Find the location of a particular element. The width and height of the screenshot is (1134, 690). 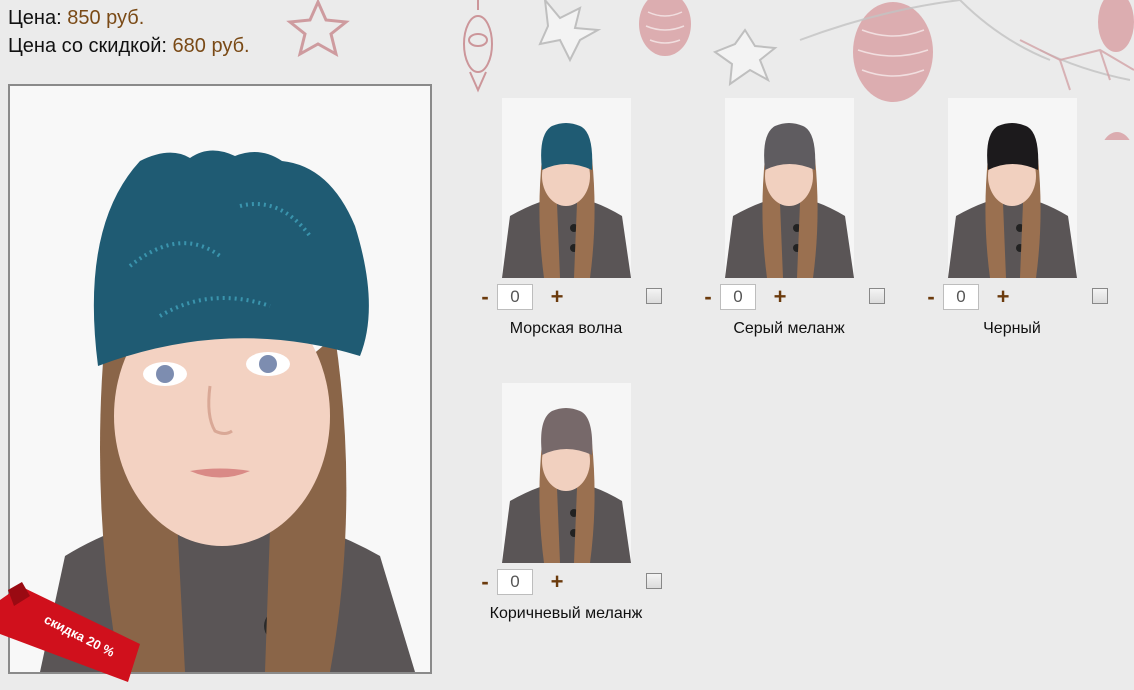

discount-price-label: Цена со скидкой: is located at coordinates (87, 46).